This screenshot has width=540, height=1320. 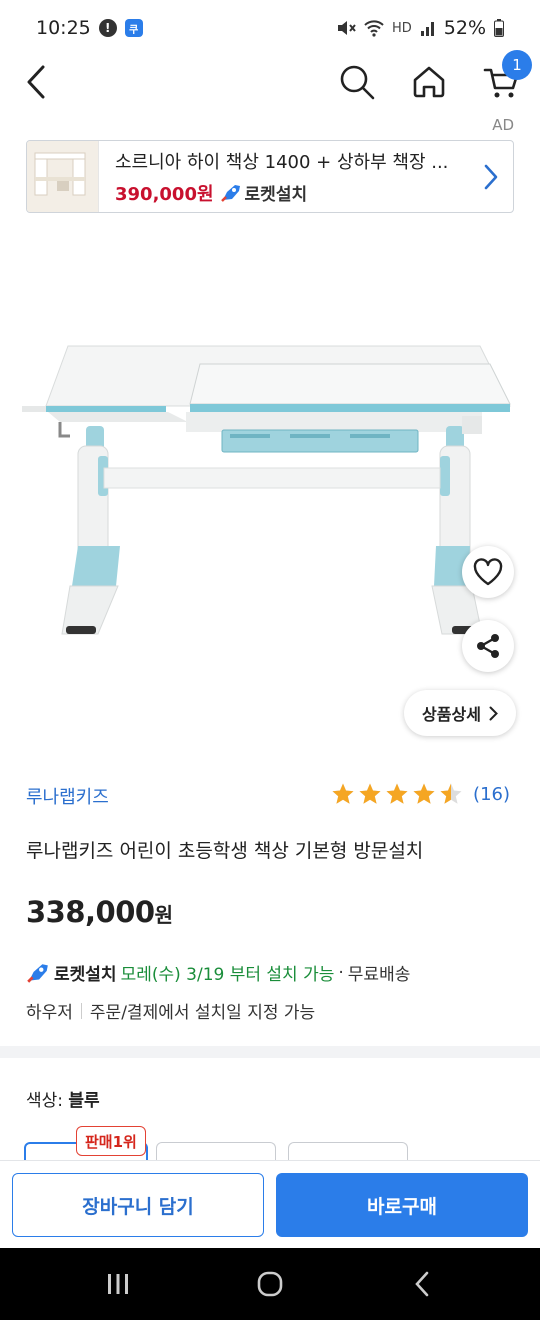 What do you see at coordinates (164, 194) in the screenshot?
I see `ad-price: 390,000원` at bounding box center [164, 194].